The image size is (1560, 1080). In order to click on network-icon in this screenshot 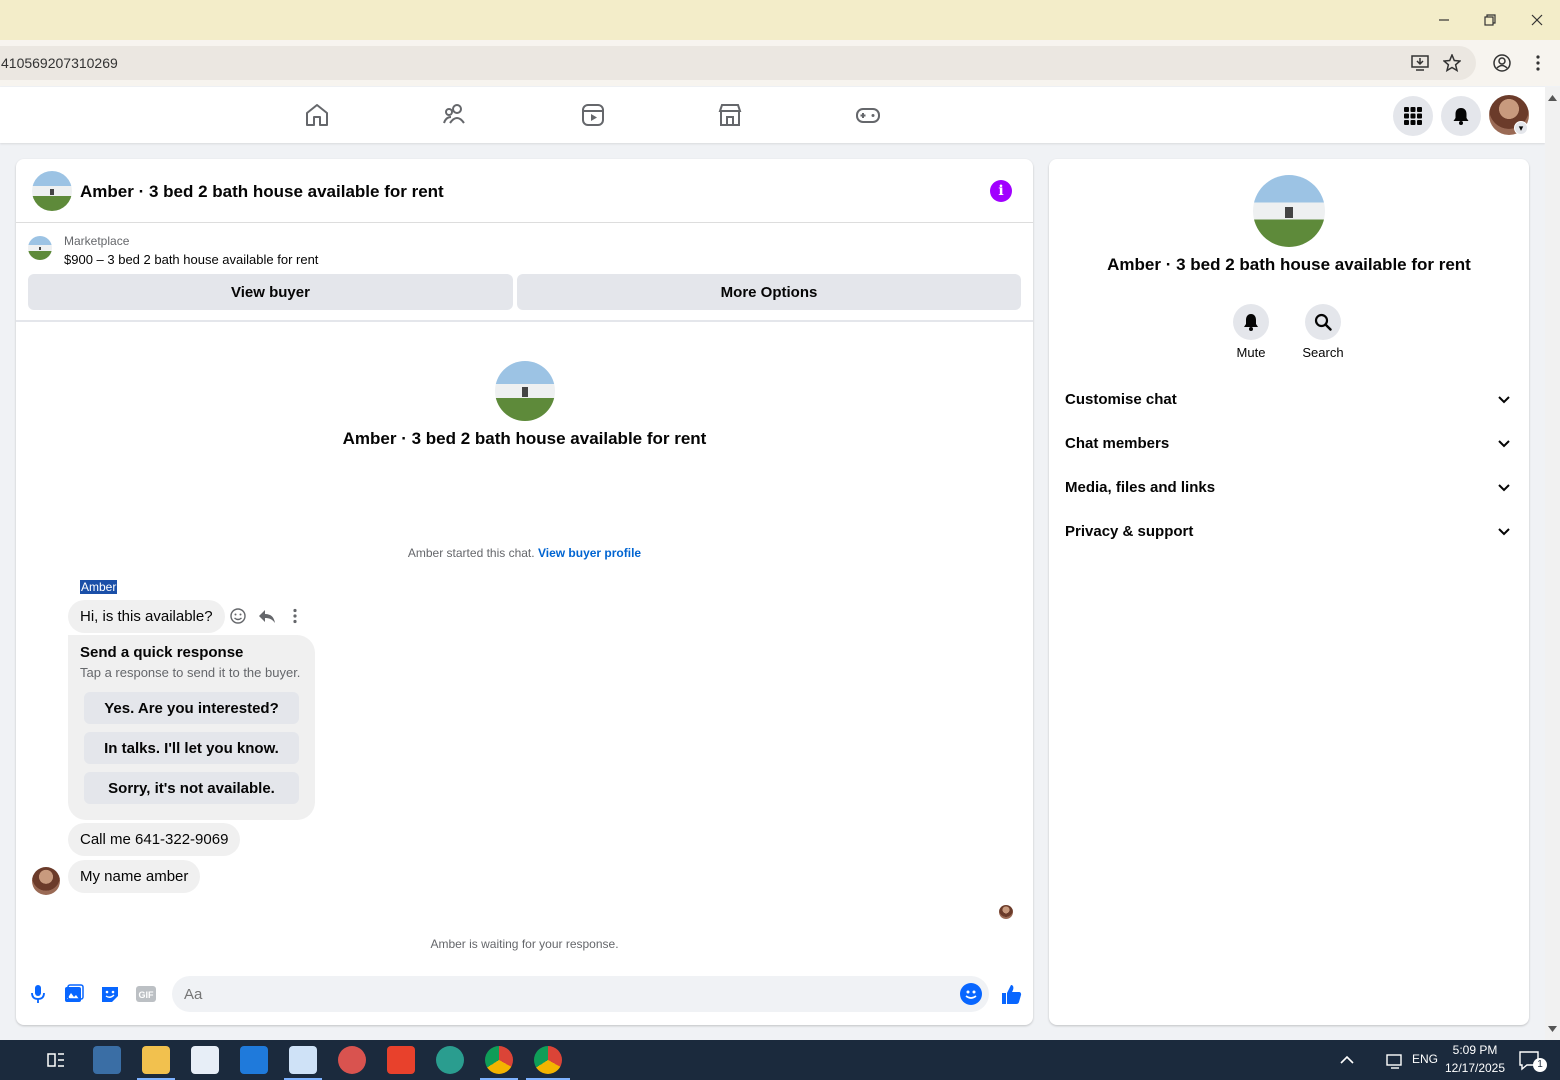, I will do `click(1395, 1060)`.